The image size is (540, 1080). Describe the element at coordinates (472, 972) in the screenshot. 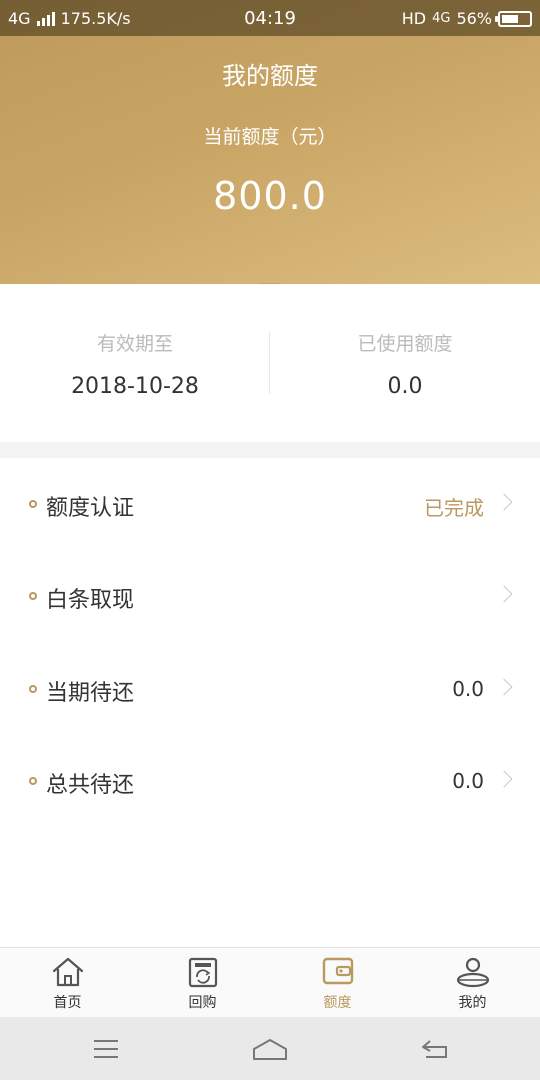

I see `profile-icon` at that location.